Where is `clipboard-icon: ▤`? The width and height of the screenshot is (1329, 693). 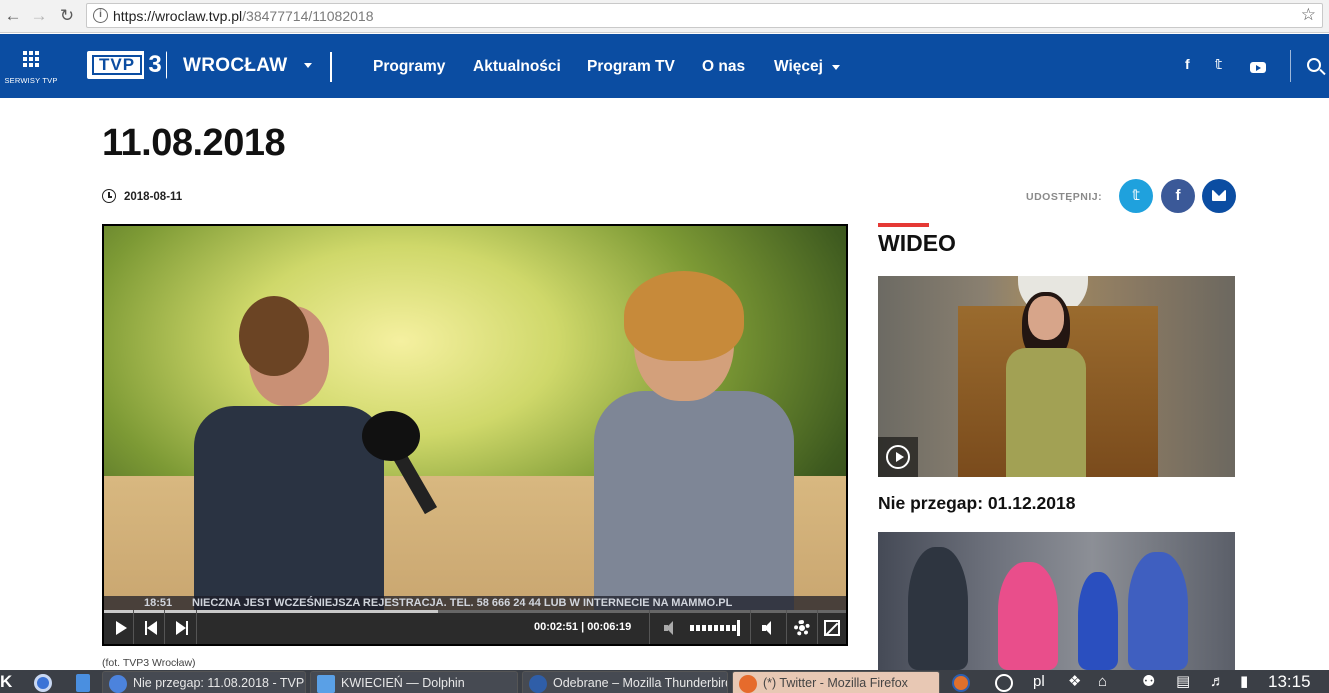
clipboard-icon: ▤ is located at coordinates (1183, 681).